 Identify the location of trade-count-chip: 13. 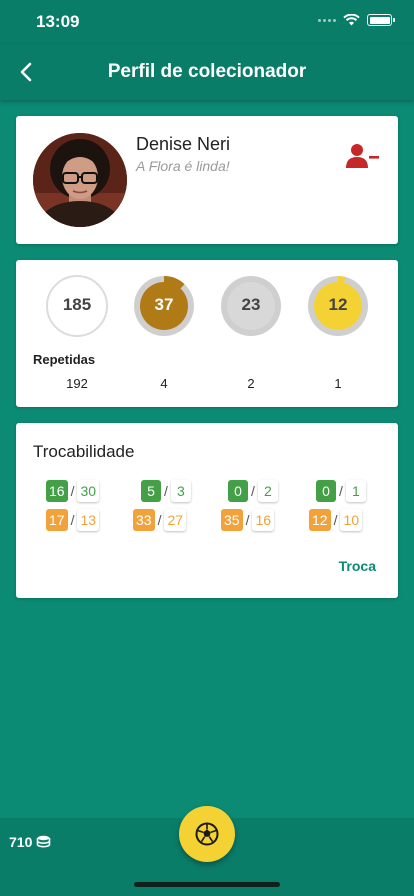
(88, 520).